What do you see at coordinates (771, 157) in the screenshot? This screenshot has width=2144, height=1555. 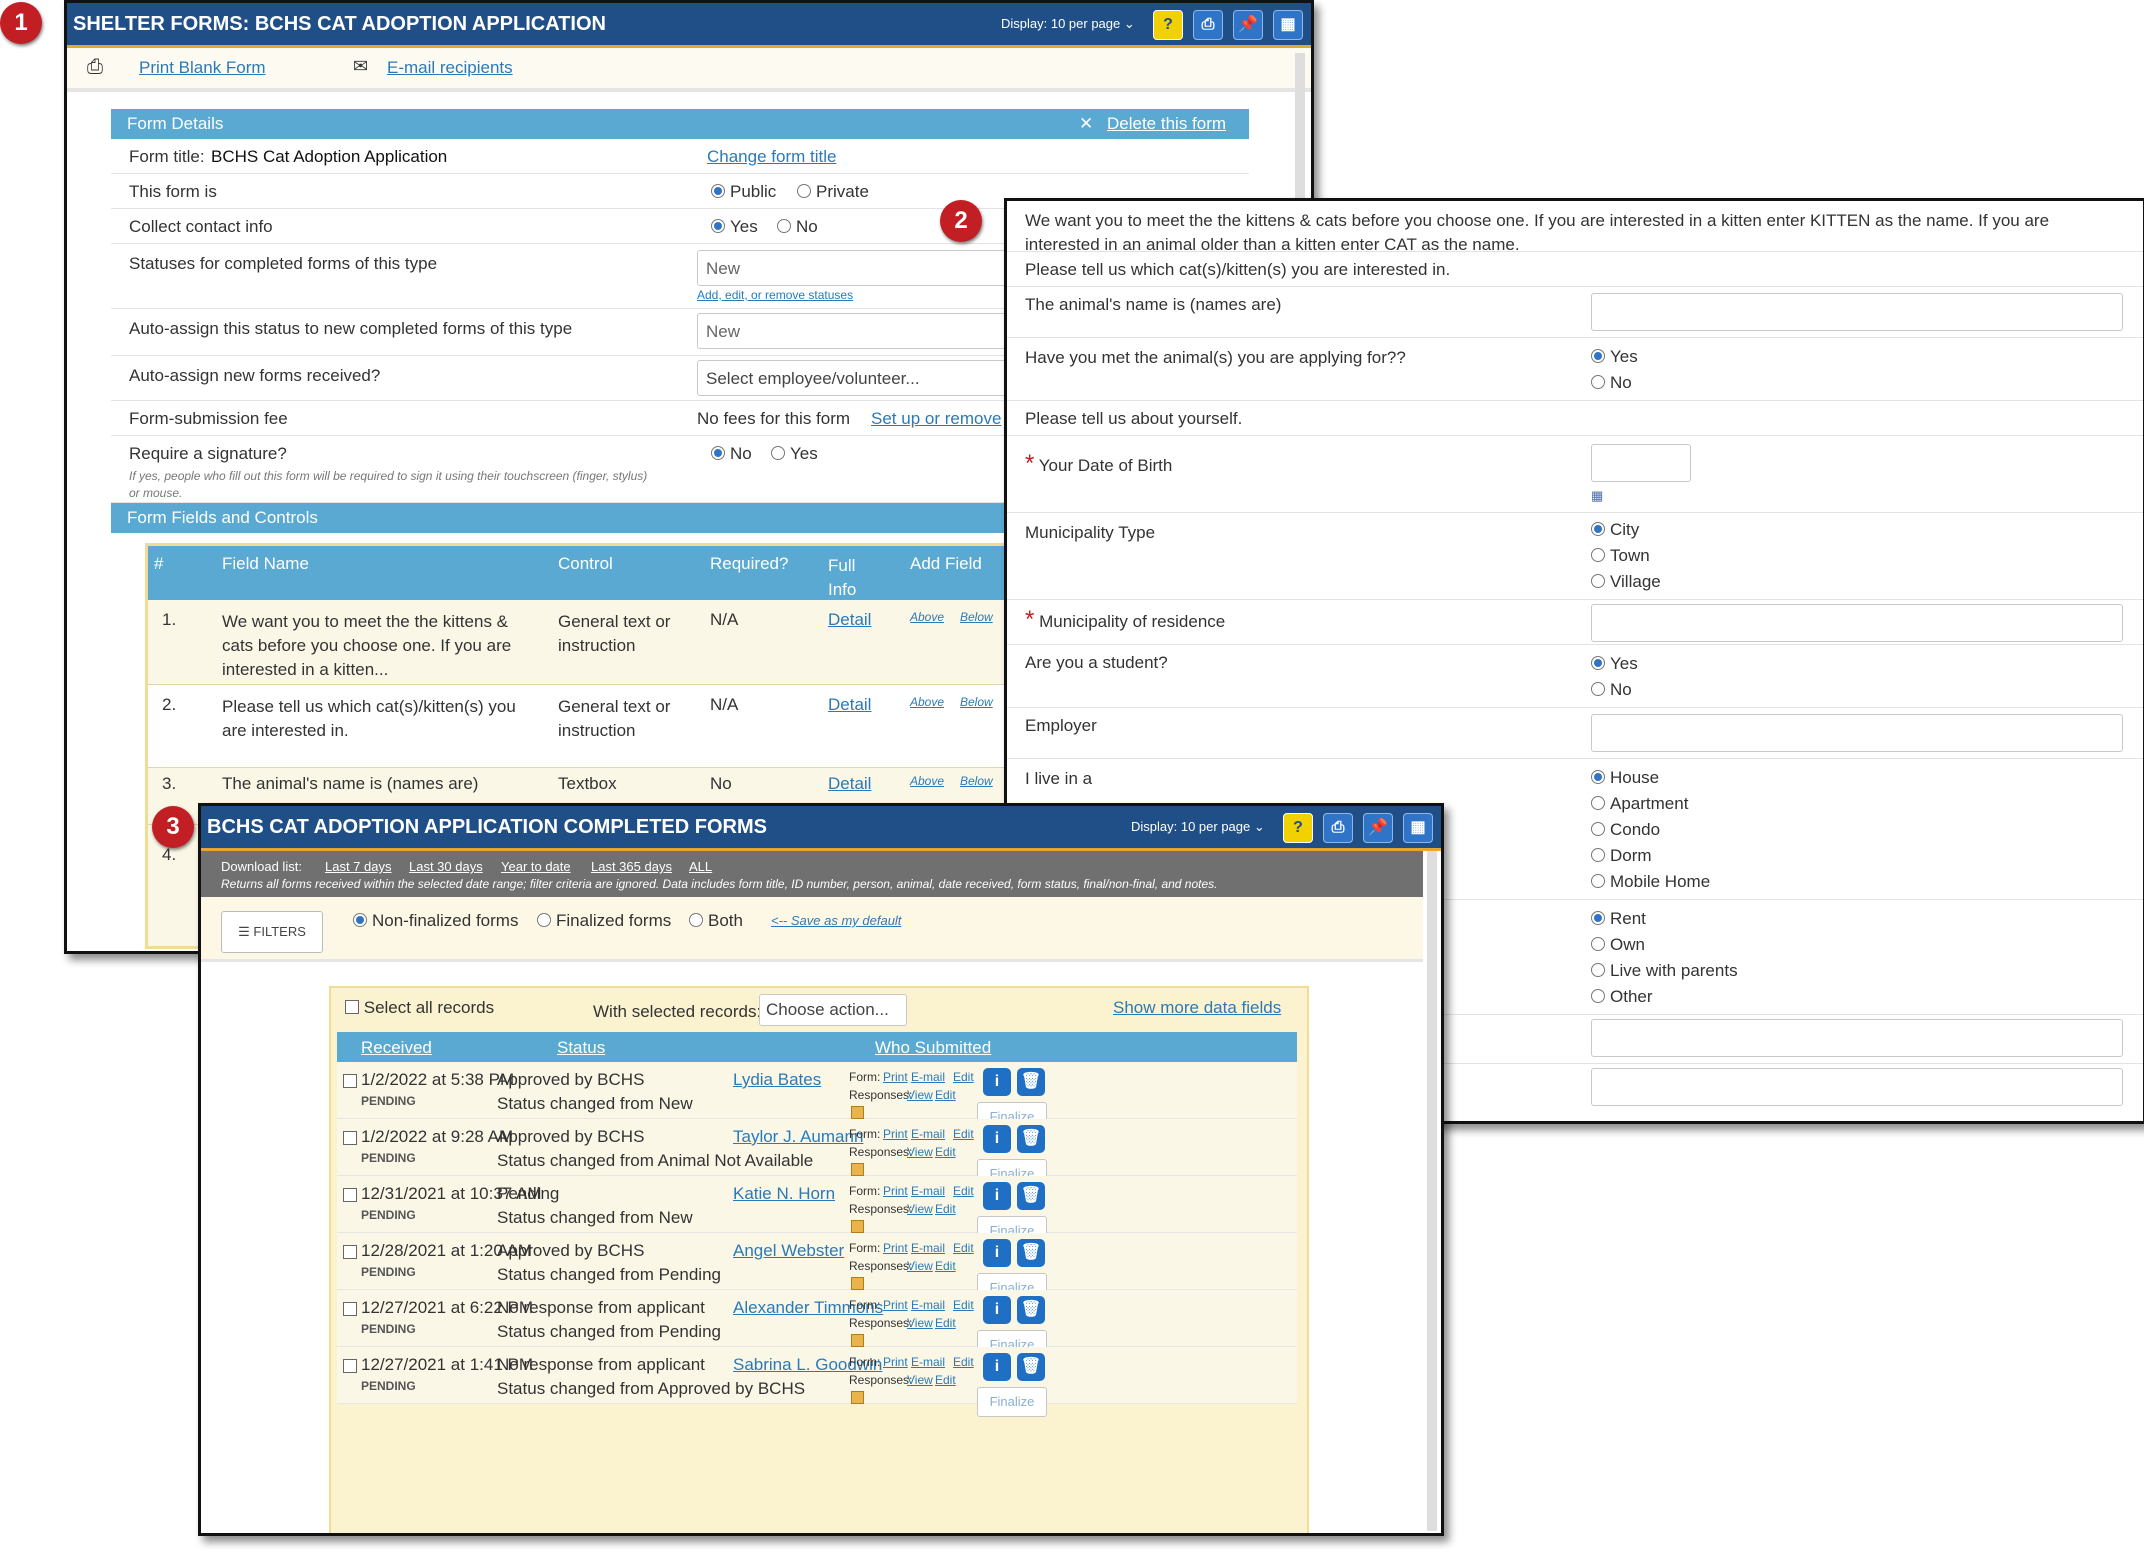 I see `change-form-title-link: Change form title` at bounding box center [771, 157].